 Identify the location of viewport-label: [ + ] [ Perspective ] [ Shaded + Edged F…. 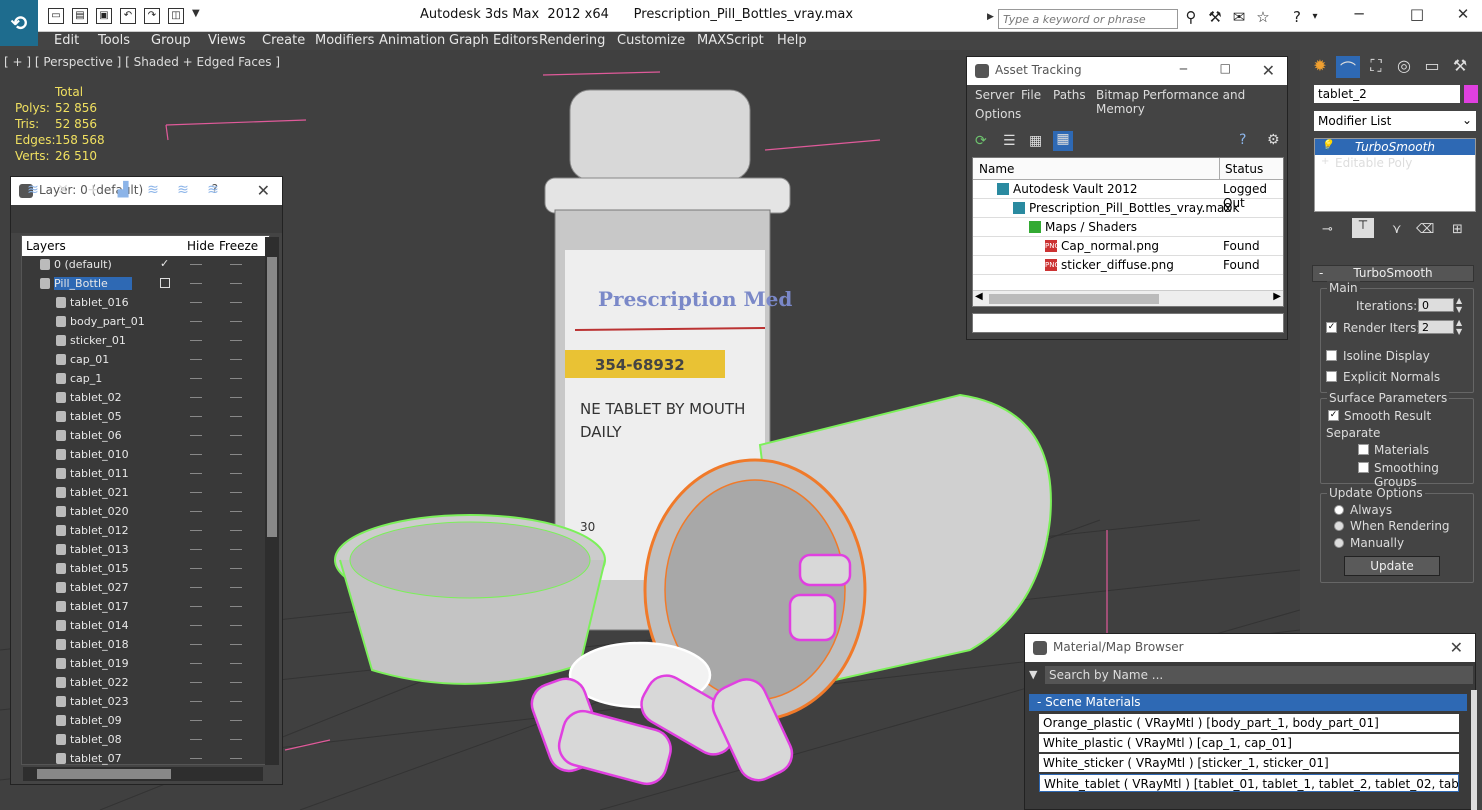
(142, 62).